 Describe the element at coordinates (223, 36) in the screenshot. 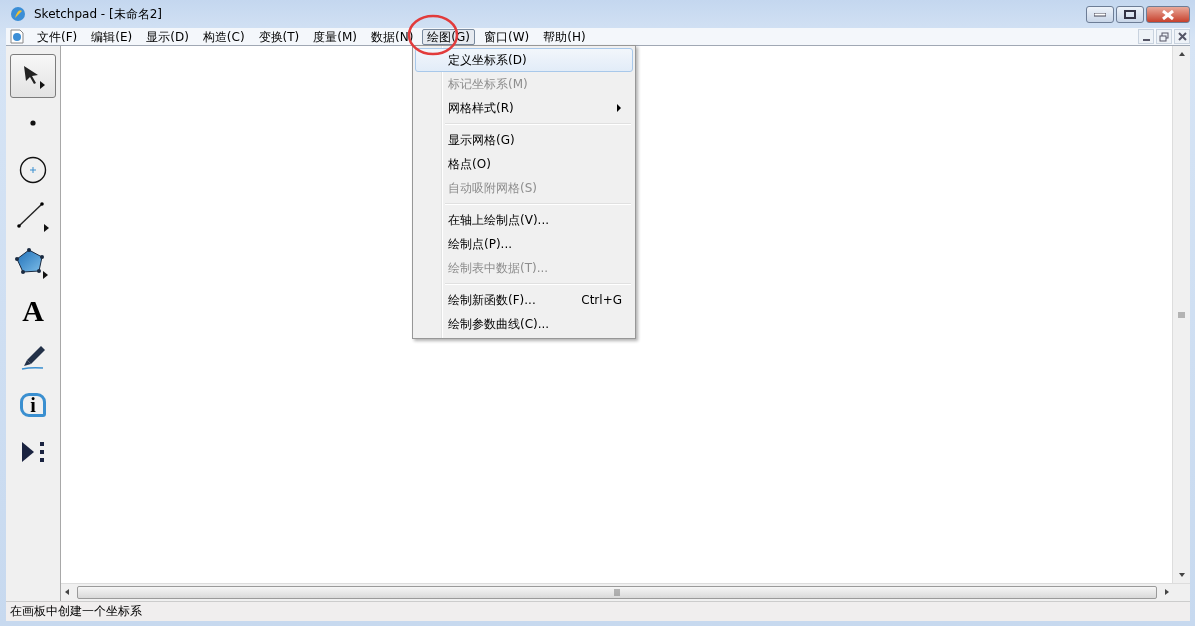

I see `menu-item: 构造(C)` at that location.